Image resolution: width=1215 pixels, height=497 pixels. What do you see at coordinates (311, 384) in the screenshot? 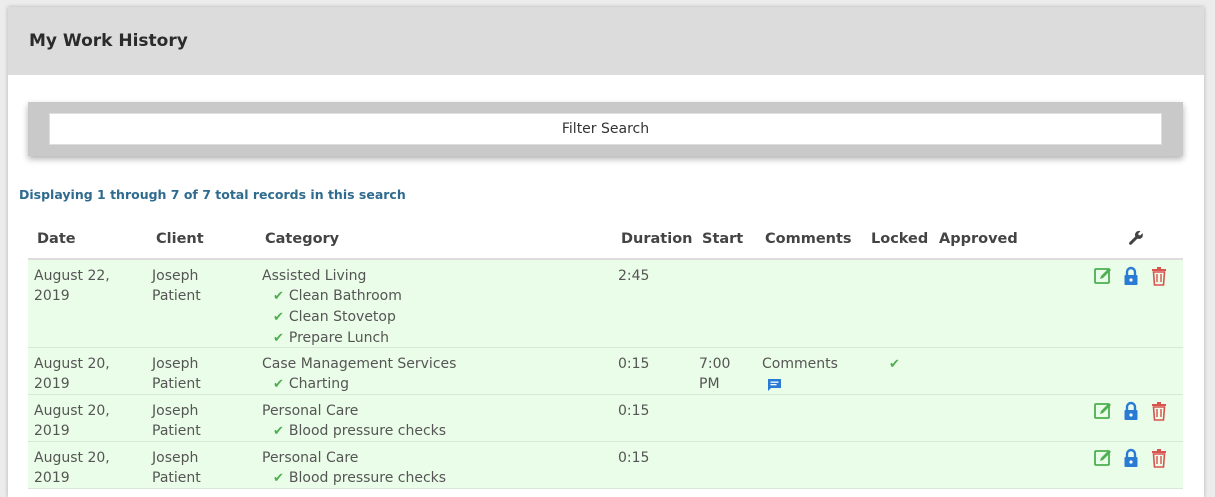
I see `task-item: ✔ Charting` at bounding box center [311, 384].